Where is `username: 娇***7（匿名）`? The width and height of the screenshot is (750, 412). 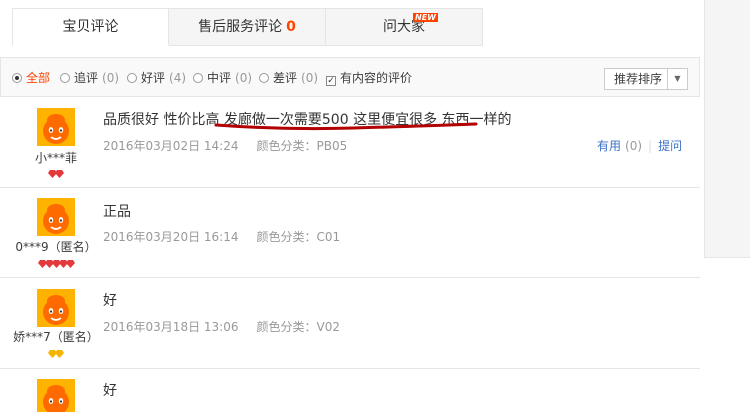
username: 娇***7（匿名） is located at coordinates (56, 337).